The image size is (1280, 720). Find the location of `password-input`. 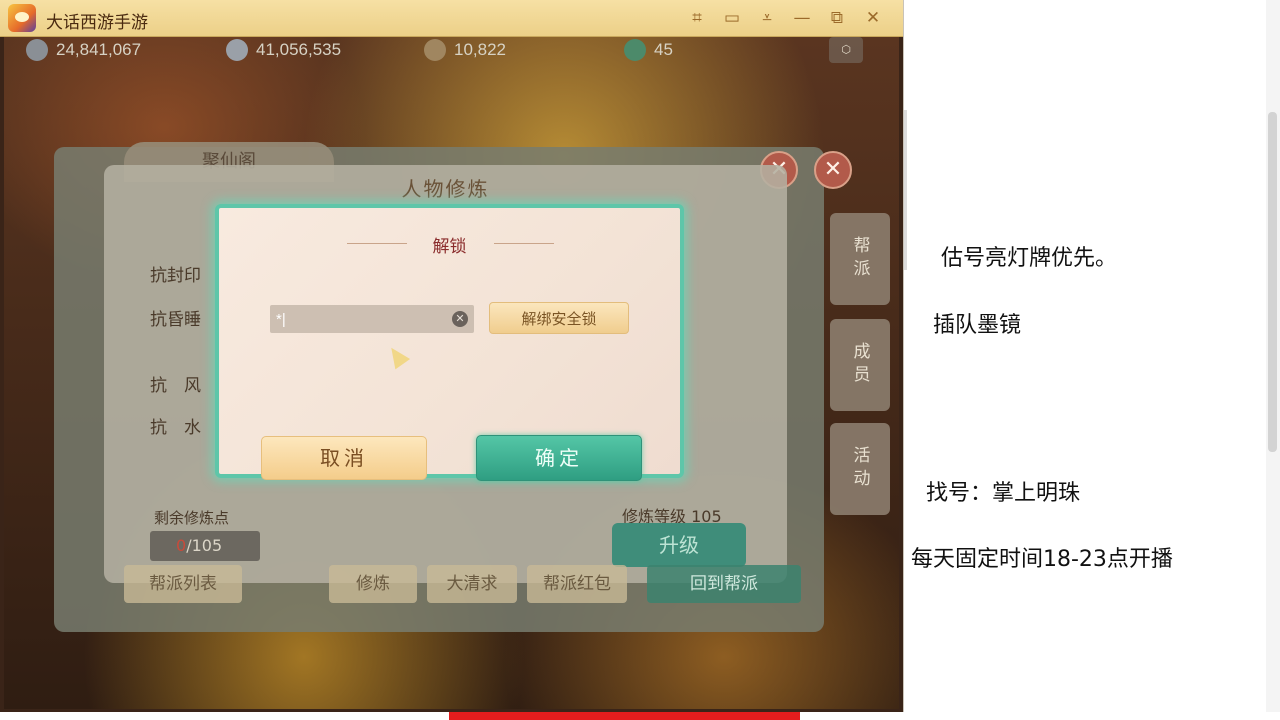

password-input is located at coordinates (372, 319).